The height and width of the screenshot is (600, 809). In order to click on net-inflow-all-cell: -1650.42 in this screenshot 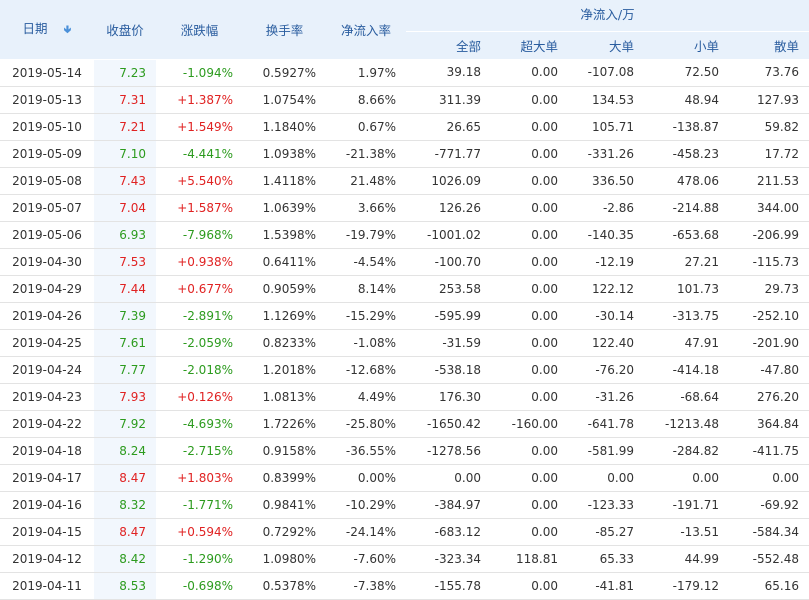, I will do `click(448, 424)`.